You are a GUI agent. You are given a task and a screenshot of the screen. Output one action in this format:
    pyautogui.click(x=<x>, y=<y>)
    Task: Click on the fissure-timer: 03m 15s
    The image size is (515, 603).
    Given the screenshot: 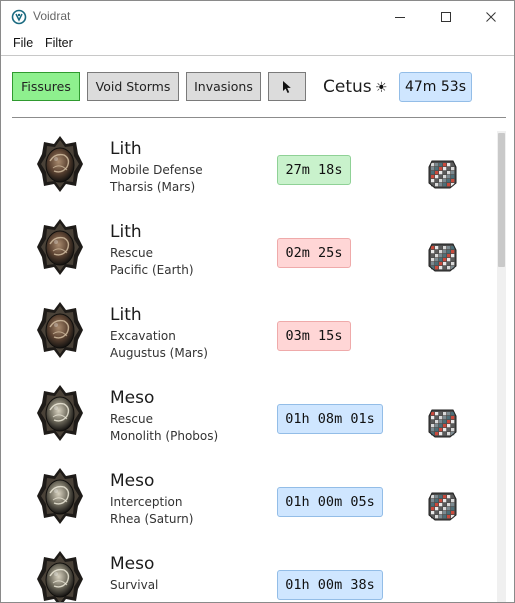 What is the action you would take?
    pyautogui.click(x=314, y=336)
    